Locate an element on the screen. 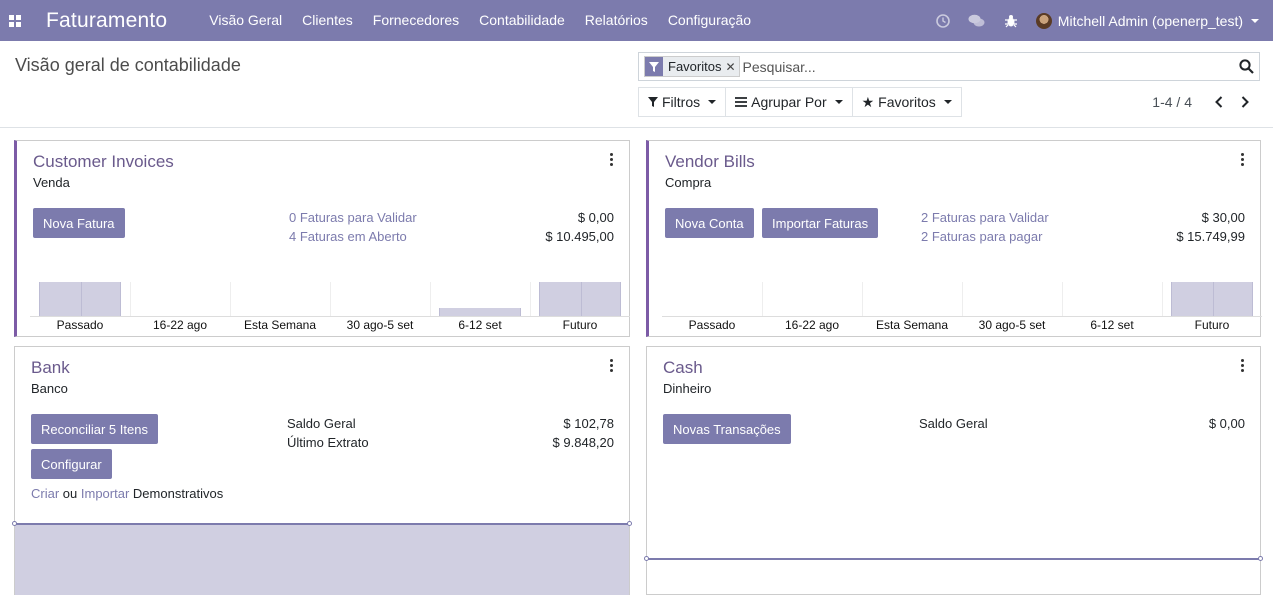 The width and height of the screenshot is (1273, 609). statement-actions: Criar ou Importar Demonstrativos is located at coordinates (127, 493).